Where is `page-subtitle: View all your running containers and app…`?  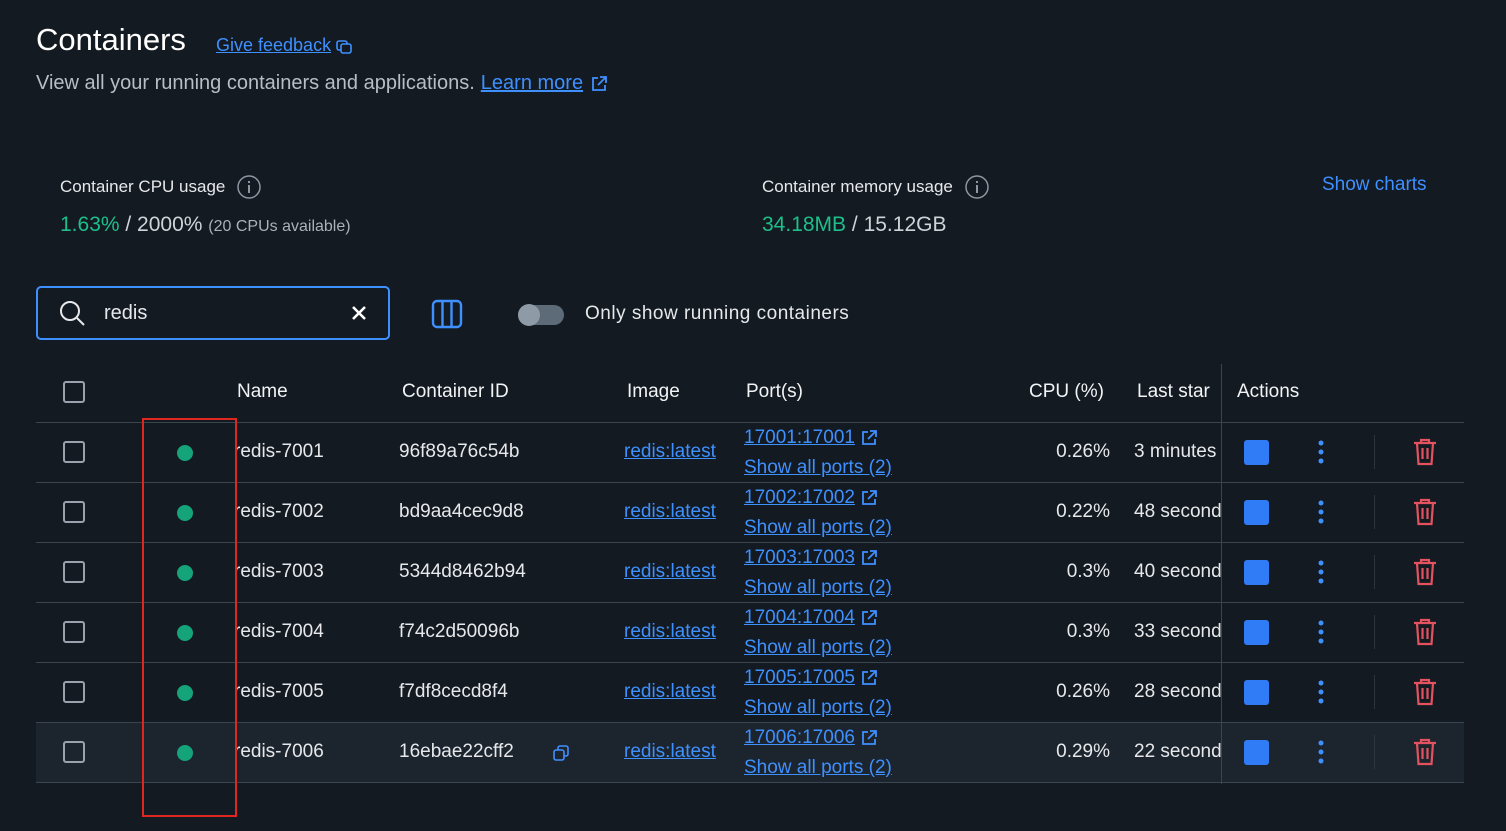
page-subtitle: View all your running containers and app… is located at coordinates (322, 83).